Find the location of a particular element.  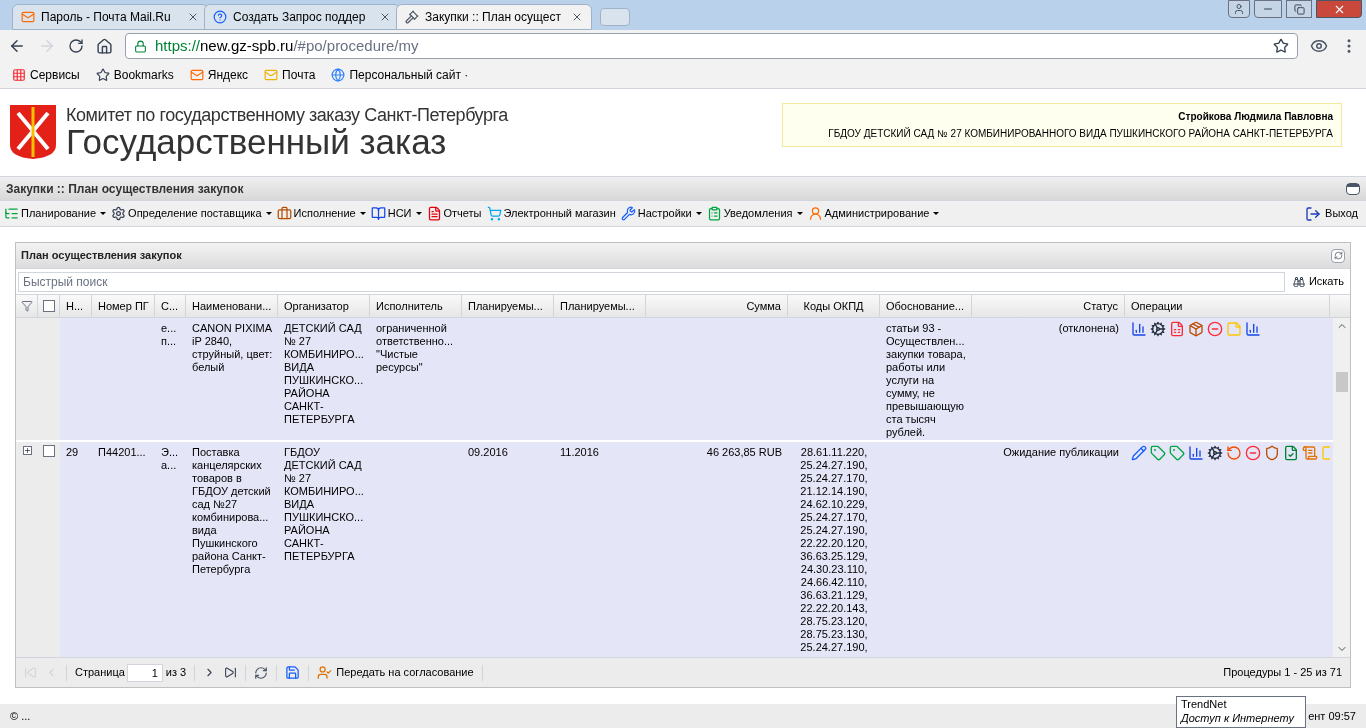

apps-icon is located at coordinates (19, 75).